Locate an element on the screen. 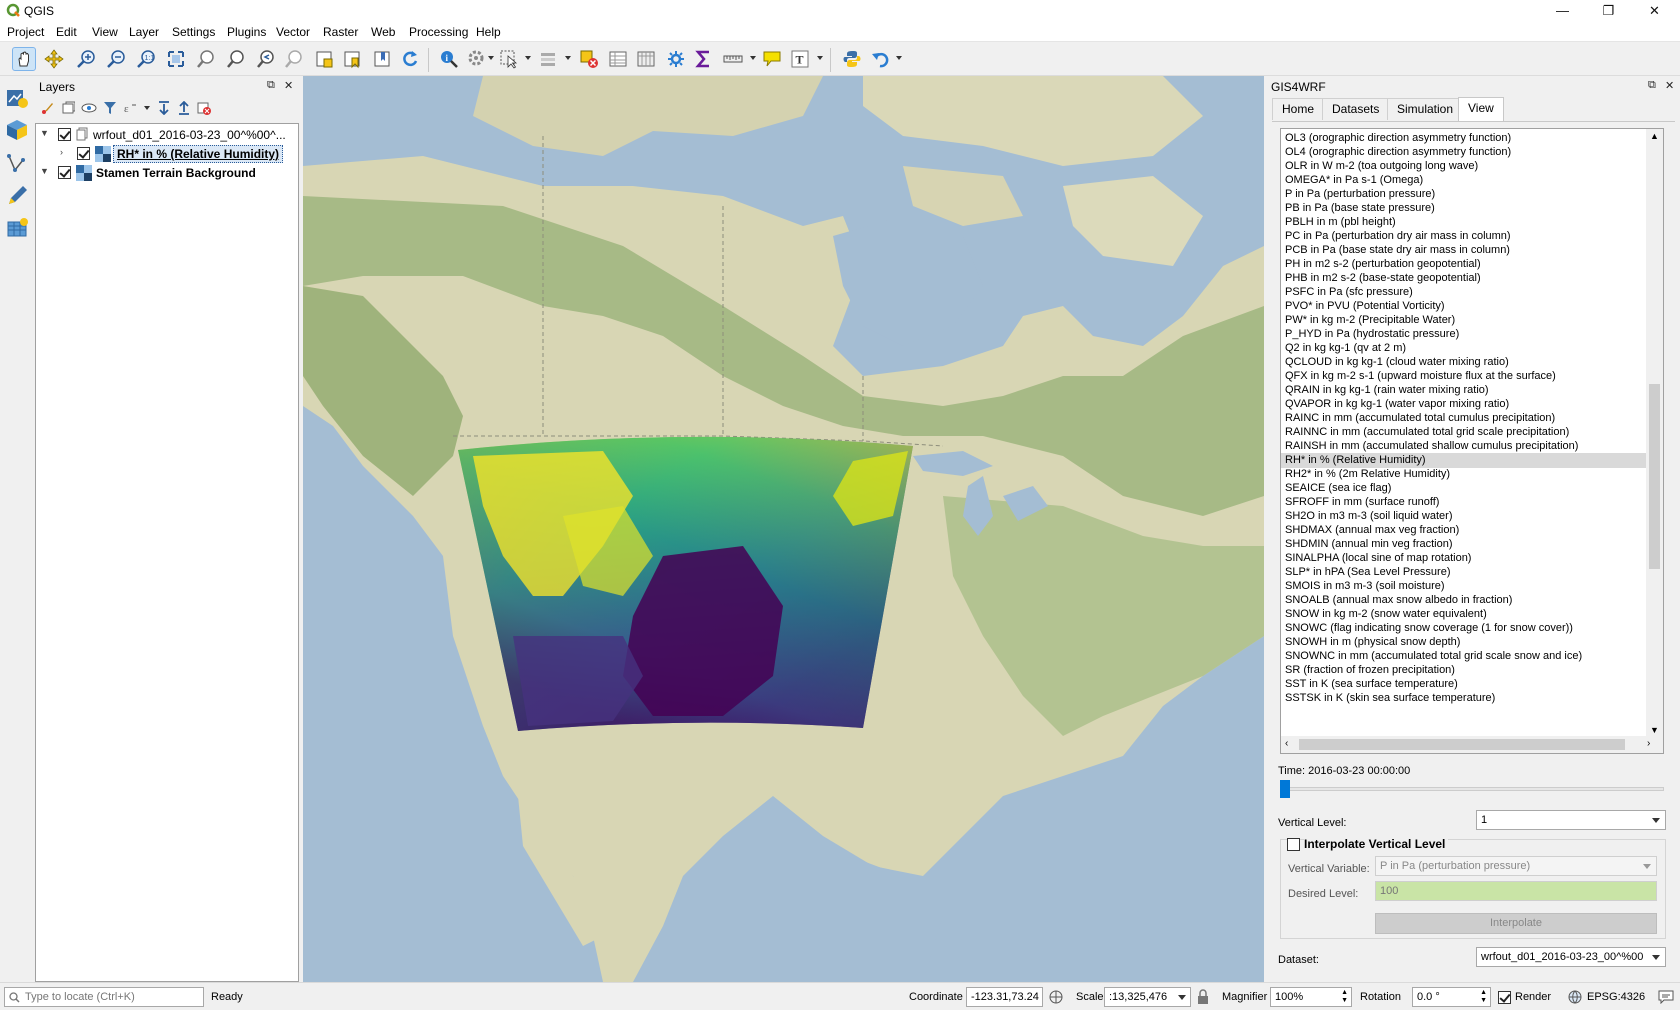 Image resolution: width=1680 pixels, height=1010 pixels. text-annotation-icon: T is located at coordinates (800, 59).